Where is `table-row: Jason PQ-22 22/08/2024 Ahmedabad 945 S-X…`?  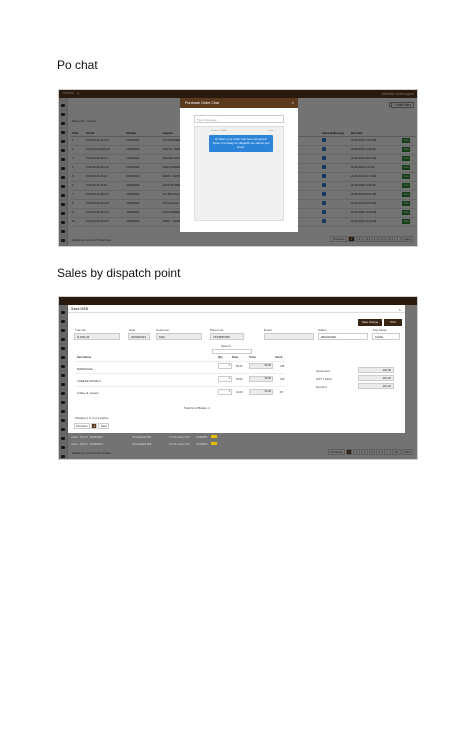 table-row: Jason PQ-22 22/08/2024 Ahmedabad 945 S-X… is located at coordinates (144, 444).